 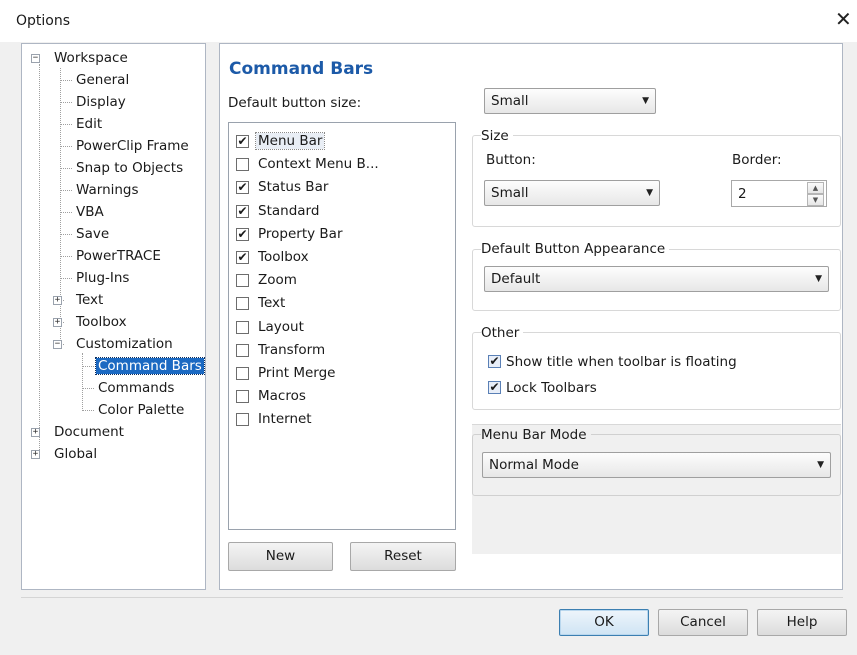 What do you see at coordinates (516, 279) in the screenshot?
I see `button-appearance-value: Default` at bounding box center [516, 279].